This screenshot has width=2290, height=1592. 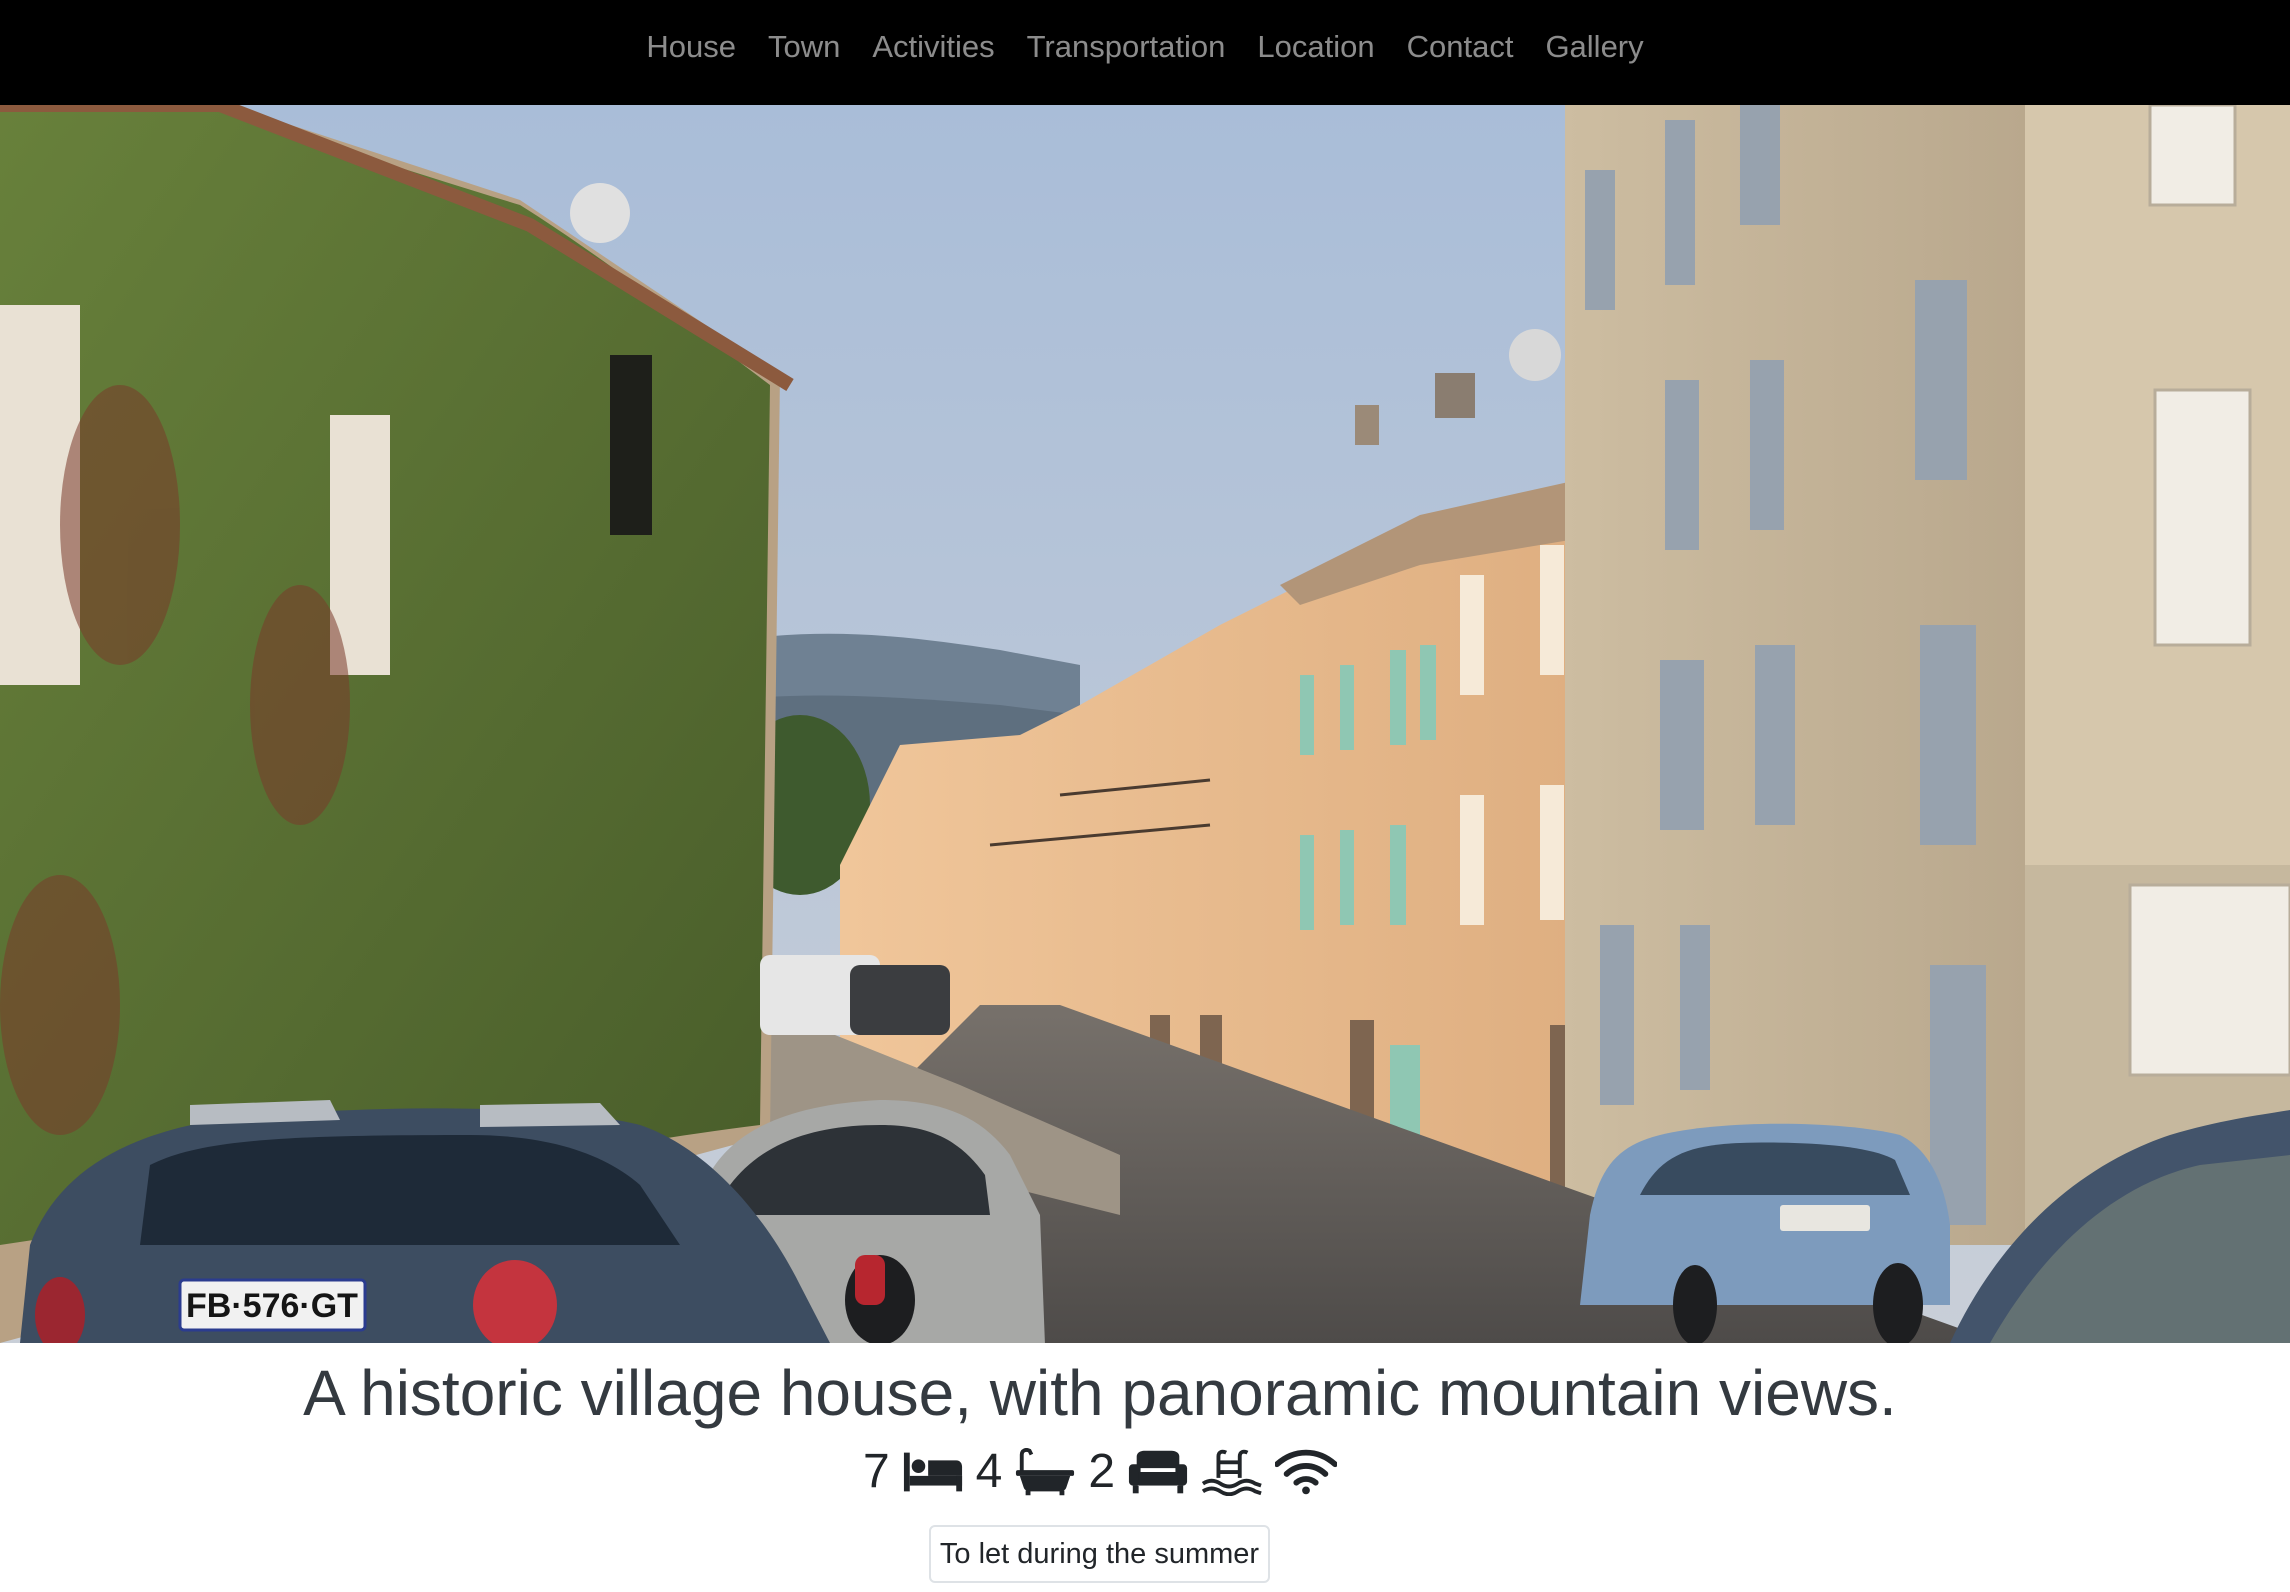 I want to click on nav-link-activities: Activities, so click(x=933, y=46).